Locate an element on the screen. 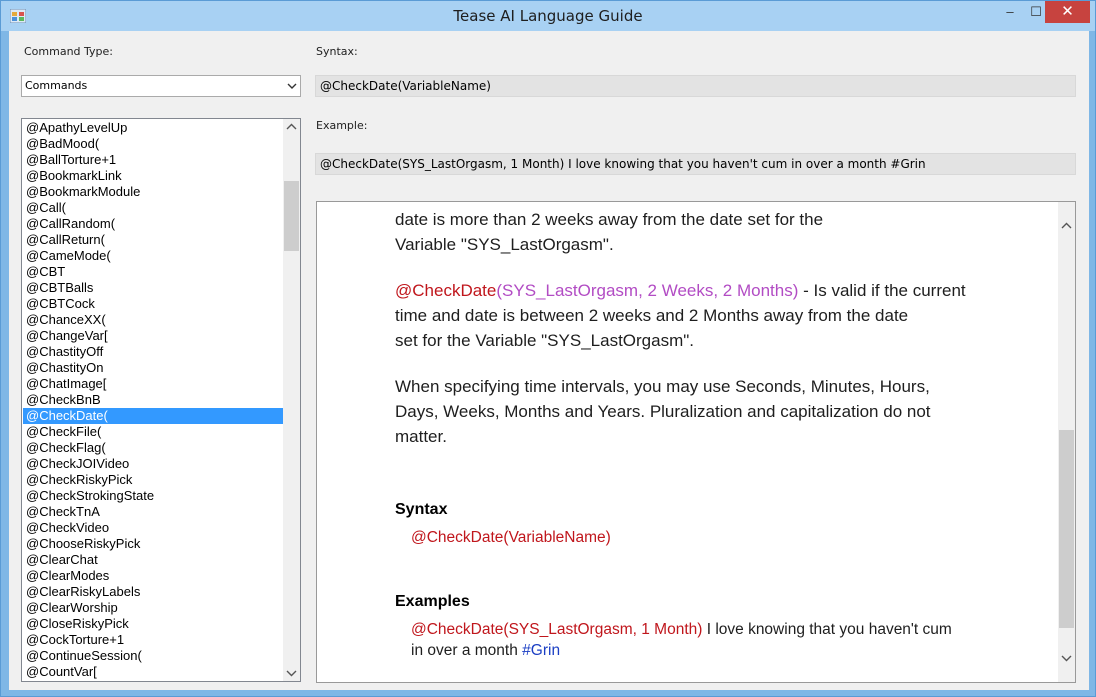 Image resolution: width=1096 pixels, height=697 pixels. command-keyword: @CheckDate is located at coordinates (446, 290).